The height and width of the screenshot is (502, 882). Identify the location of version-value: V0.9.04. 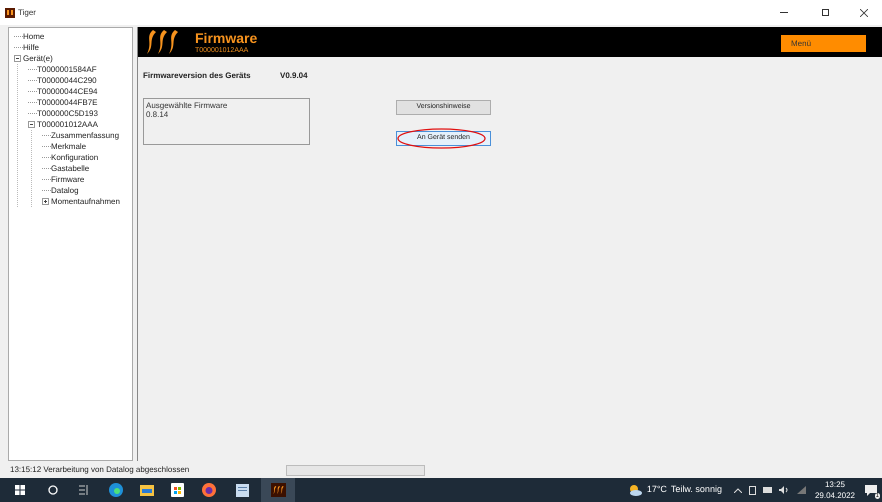
(294, 76).